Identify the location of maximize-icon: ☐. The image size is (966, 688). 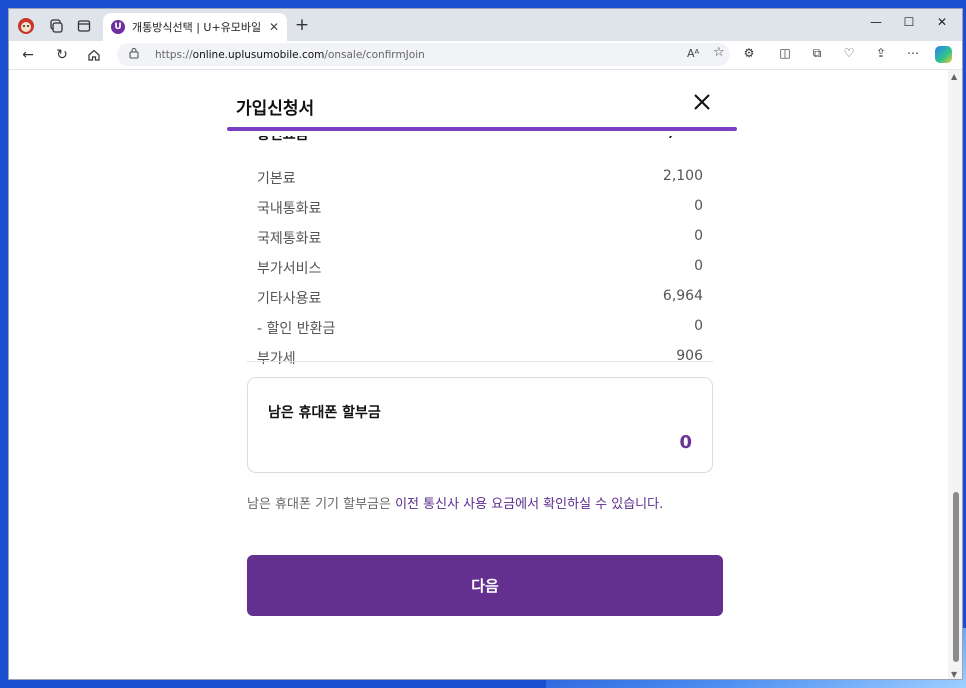
(909, 22).